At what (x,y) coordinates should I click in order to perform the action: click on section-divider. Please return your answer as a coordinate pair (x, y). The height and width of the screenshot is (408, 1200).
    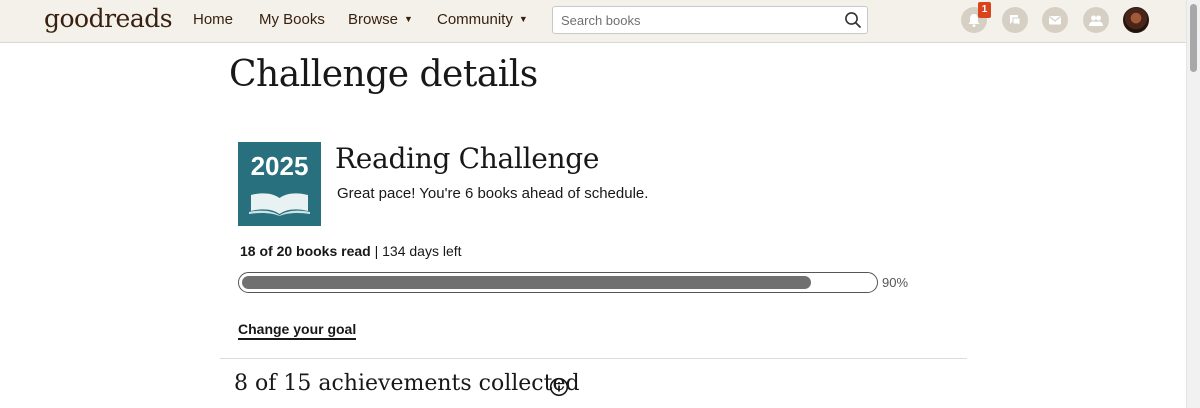
    Looking at the image, I should click on (593, 358).